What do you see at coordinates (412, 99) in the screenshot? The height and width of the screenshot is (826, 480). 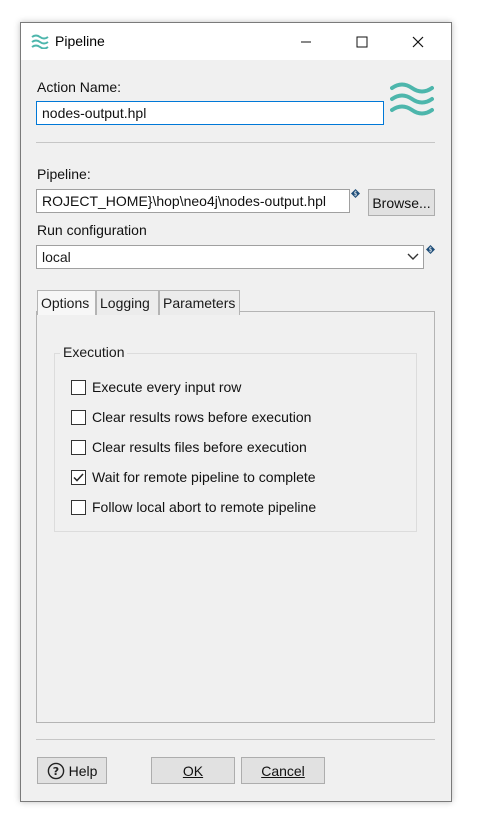 I see `hop-logo-icon` at bounding box center [412, 99].